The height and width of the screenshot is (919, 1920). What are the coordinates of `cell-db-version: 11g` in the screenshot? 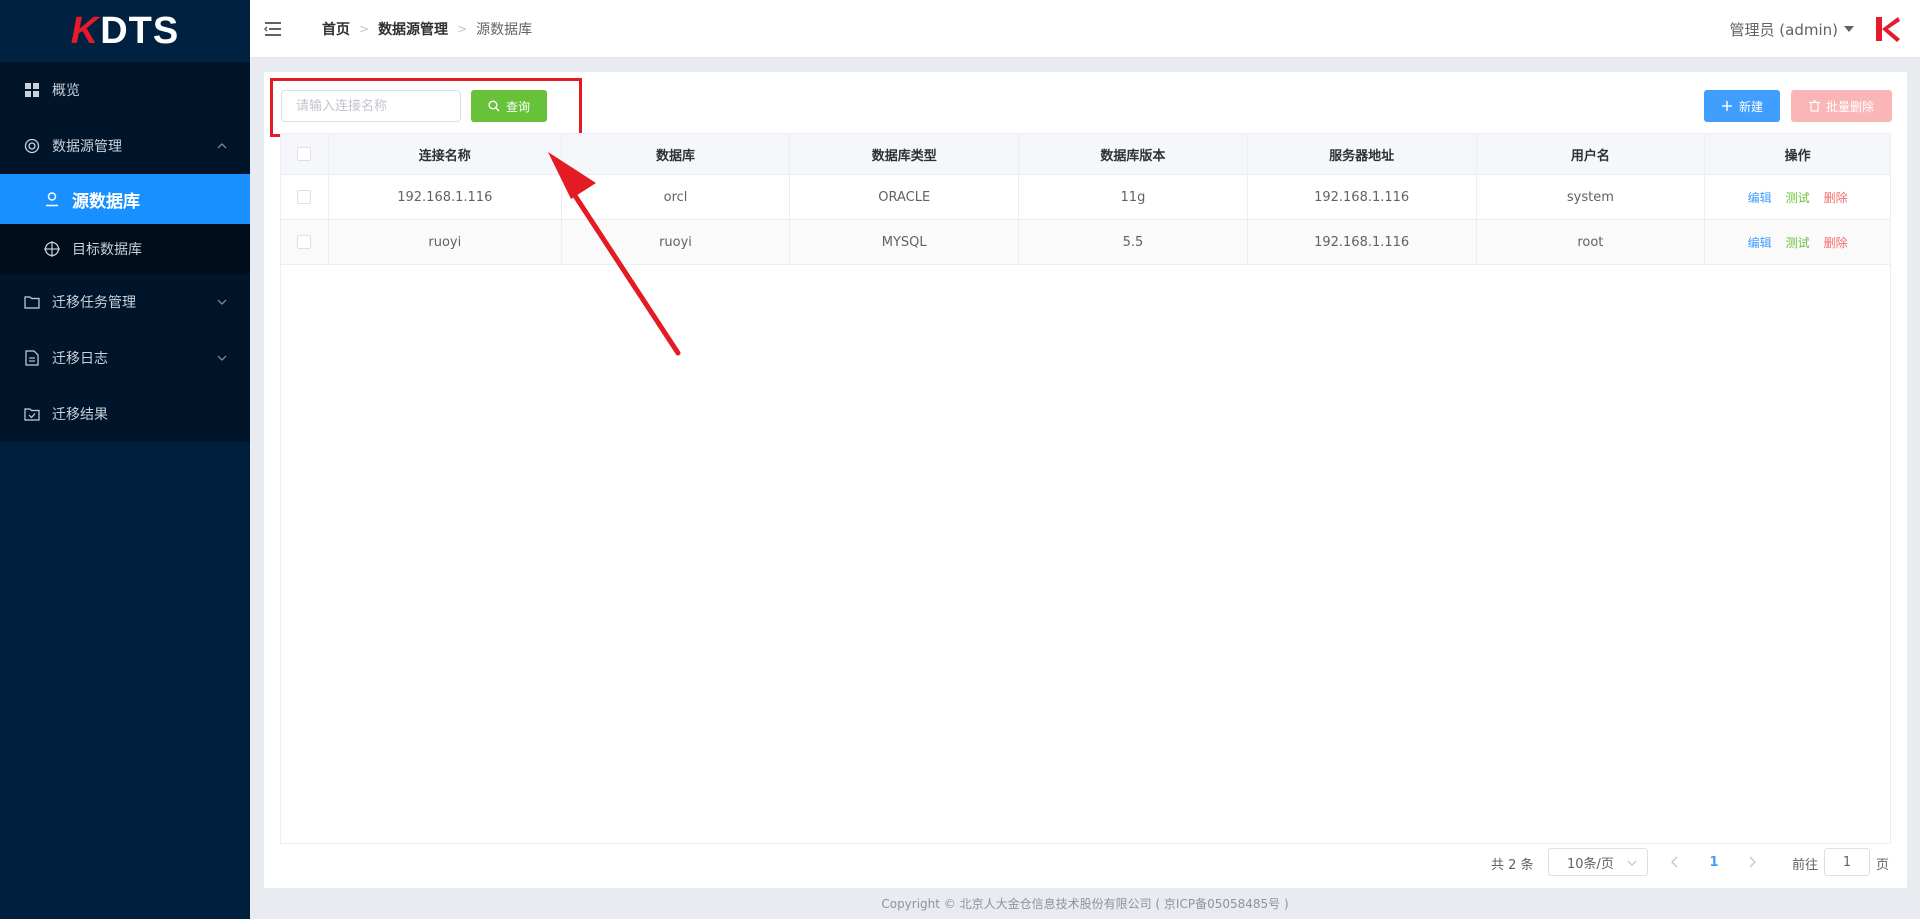 It's located at (1133, 197).